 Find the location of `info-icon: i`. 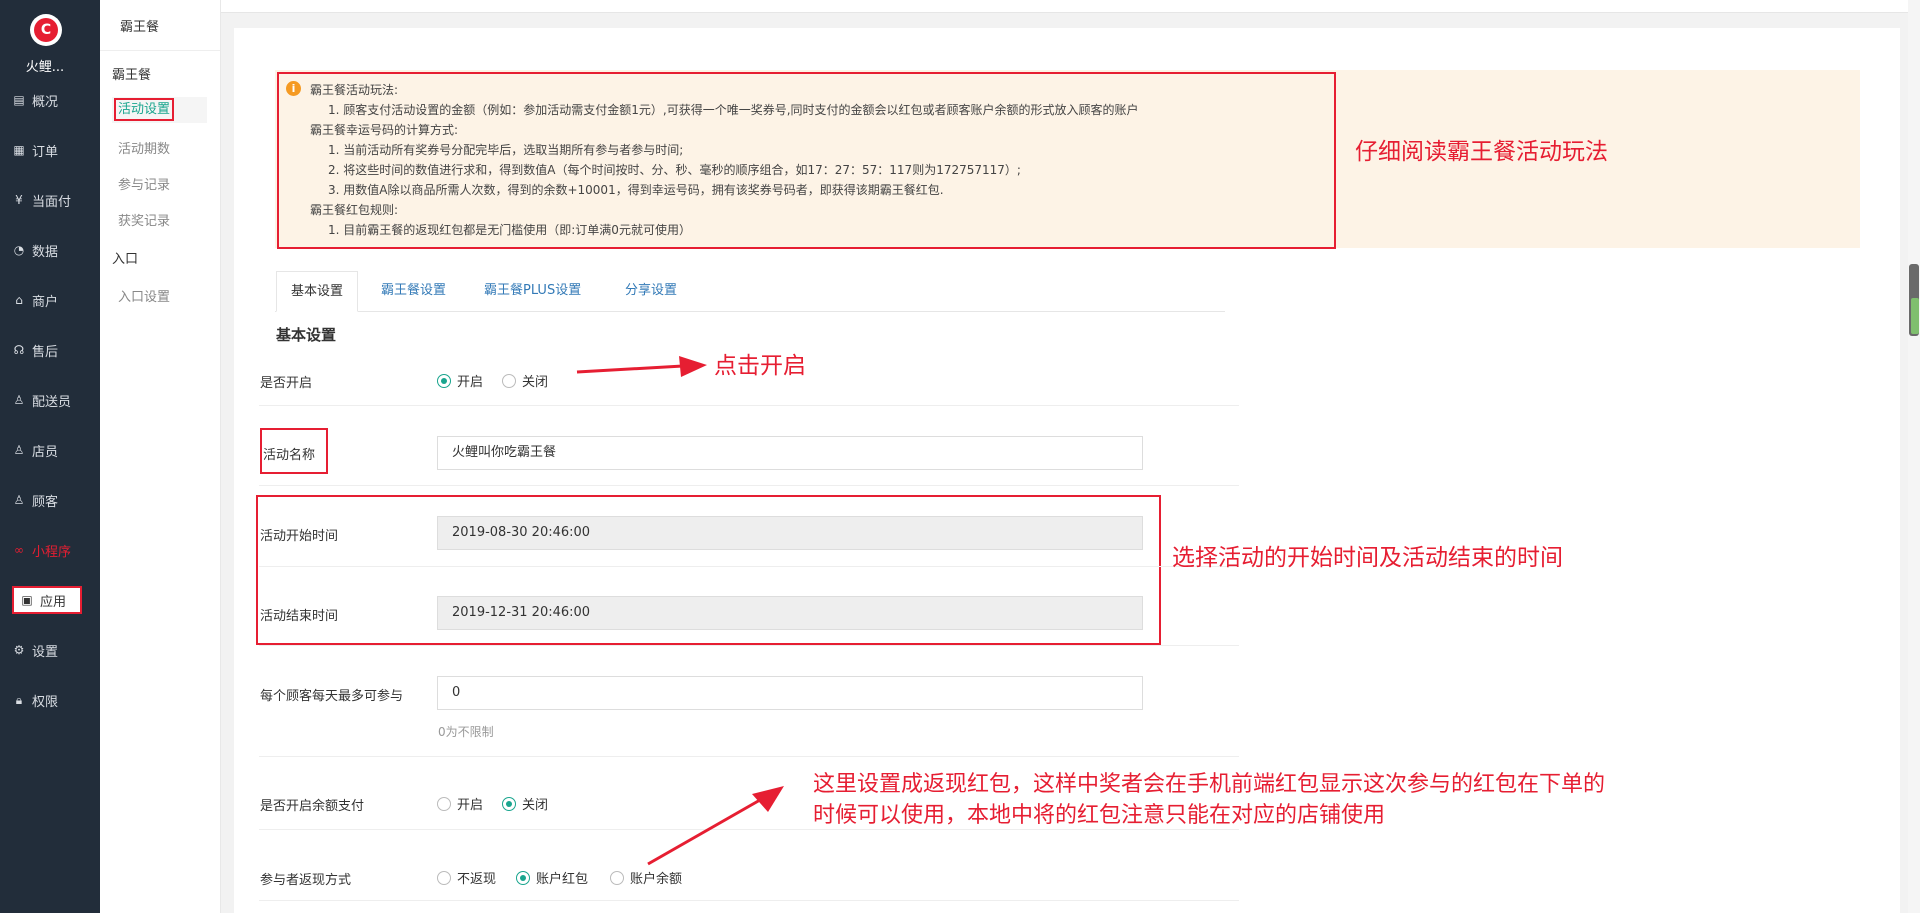

info-icon: i is located at coordinates (293, 88).